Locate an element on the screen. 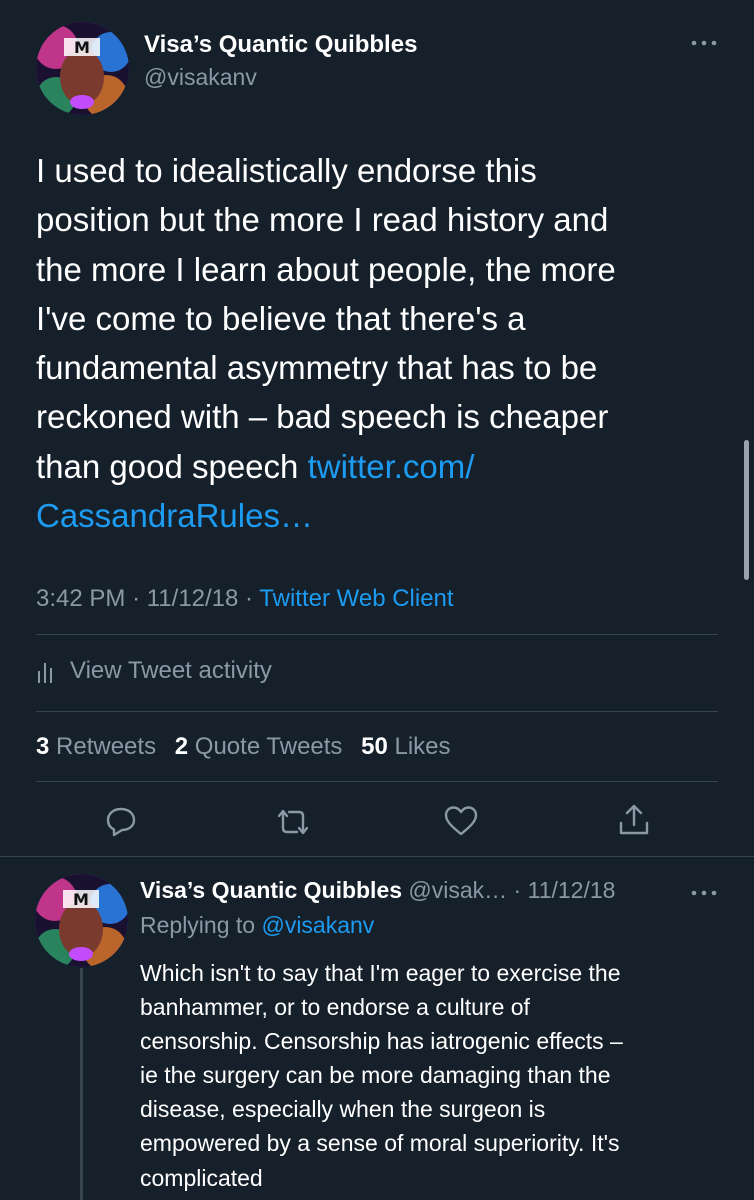  view-tweet-activity-label: View Tweet activity is located at coordinates (171, 670).